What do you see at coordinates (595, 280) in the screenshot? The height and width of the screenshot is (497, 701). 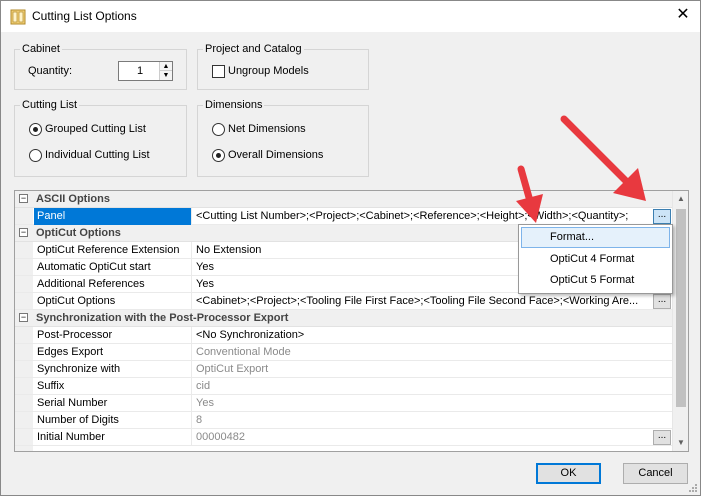 I see `menu-item-opticut-5-format: OptiCut 5 Format` at bounding box center [595, 280].